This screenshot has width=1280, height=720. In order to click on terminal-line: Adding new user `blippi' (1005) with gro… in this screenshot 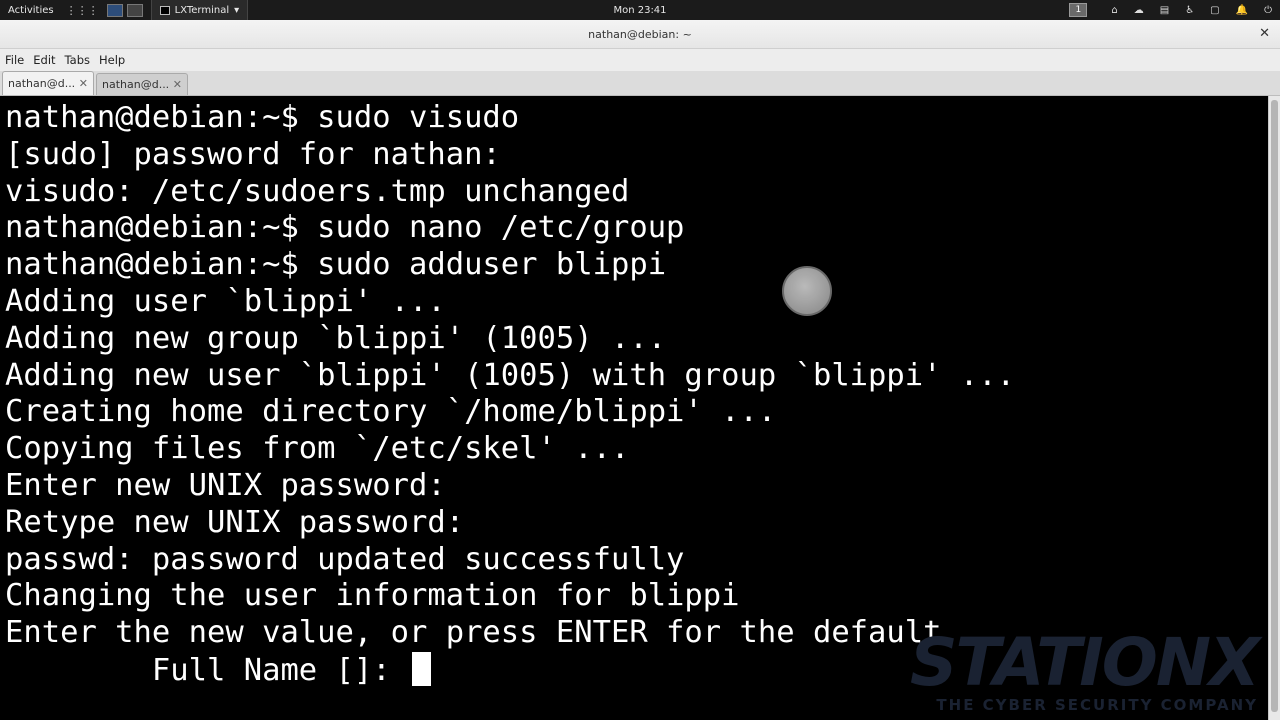, I will do `click(510, 375)`.